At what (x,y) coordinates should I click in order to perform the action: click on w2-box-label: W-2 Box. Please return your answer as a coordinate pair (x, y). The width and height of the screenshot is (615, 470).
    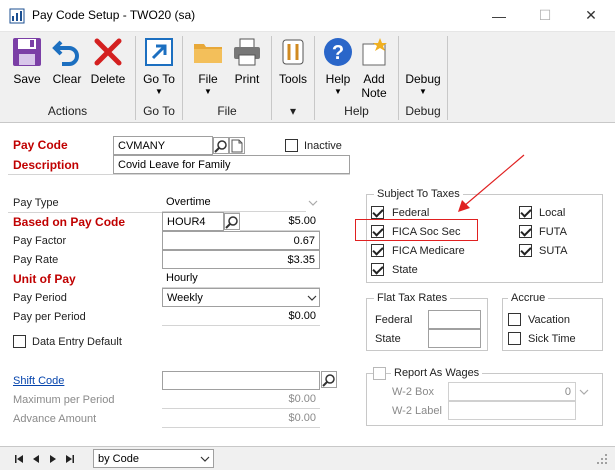
    Looking at the image, I should click on (413, 392).